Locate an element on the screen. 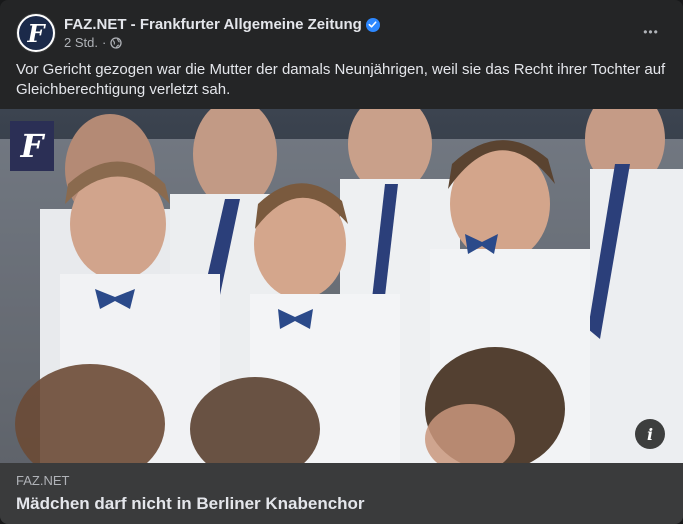 This screenshot has height=524, width=683. page-avatar: F is located at coordinates (36, 33).